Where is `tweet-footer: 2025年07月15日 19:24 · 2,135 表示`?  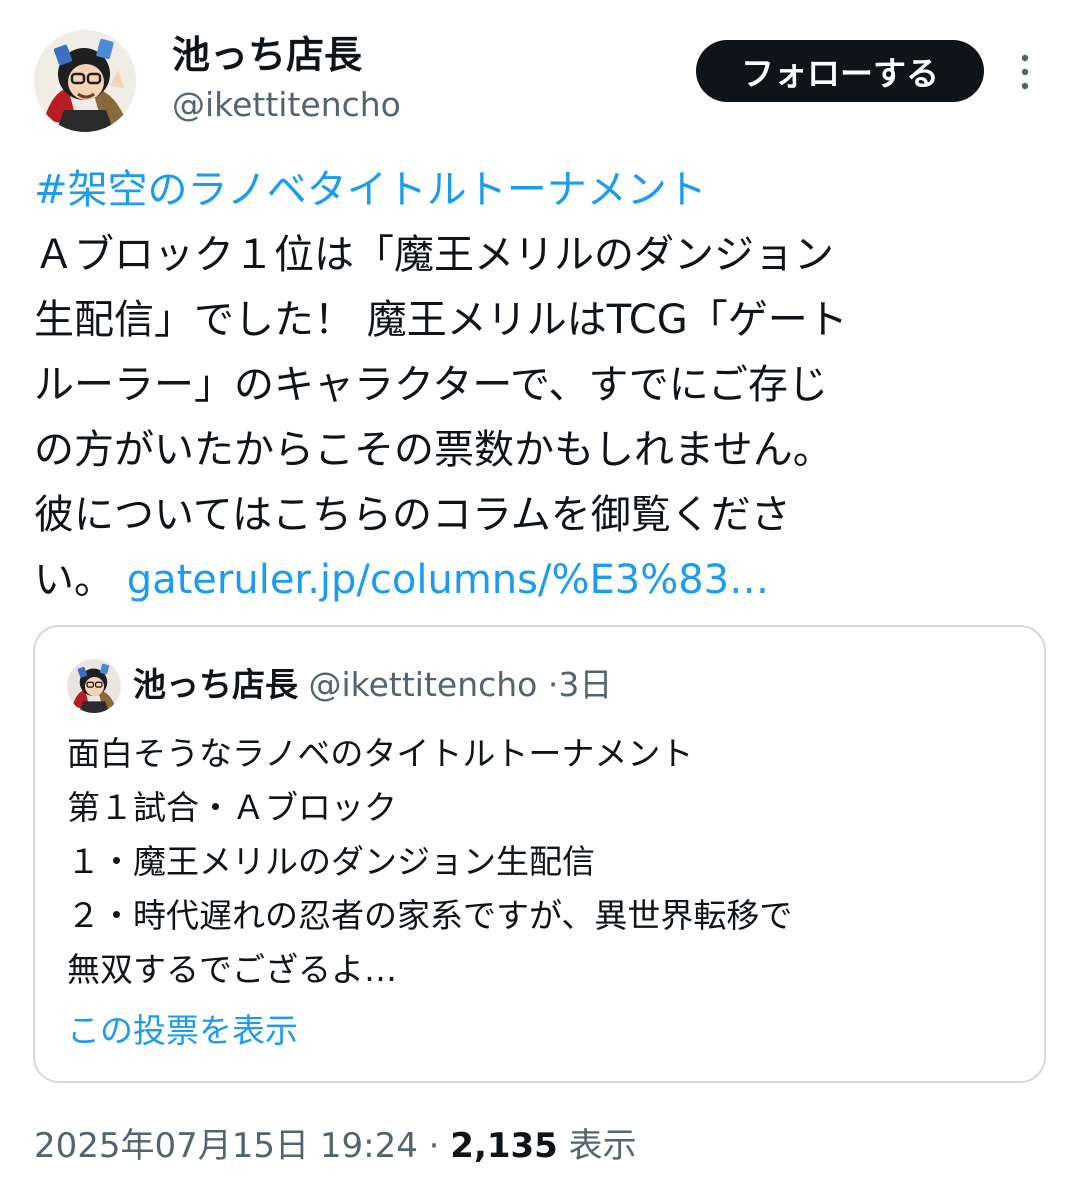
tweet-footer: 2025年07月15日 19:24 · 2,135 表示 is located at coordinates (335, 1146).